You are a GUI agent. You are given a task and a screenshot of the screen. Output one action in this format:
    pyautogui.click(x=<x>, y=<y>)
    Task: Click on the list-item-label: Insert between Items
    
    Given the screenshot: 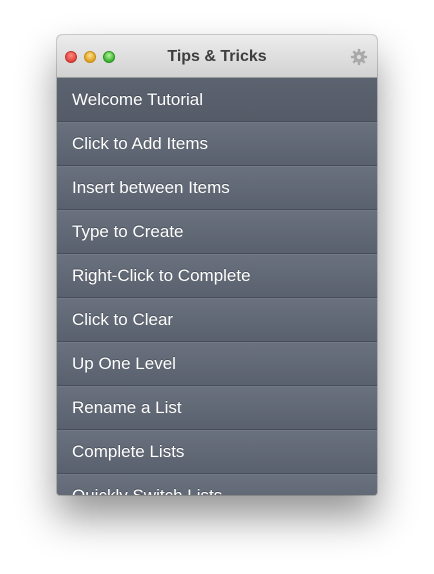 What is the action you would take?
    pyautogui.click(x=151, y=187)
    